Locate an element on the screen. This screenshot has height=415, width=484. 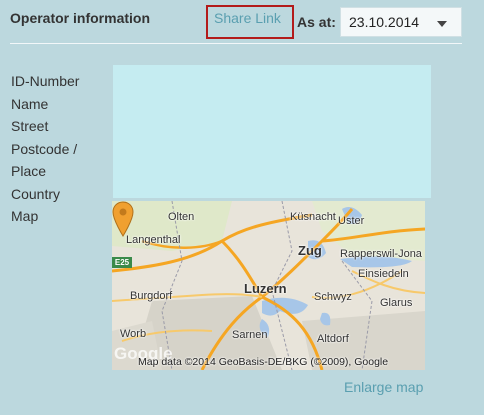
map-label-kusnacht: Küsnacht is located at coordinates (313, 217).